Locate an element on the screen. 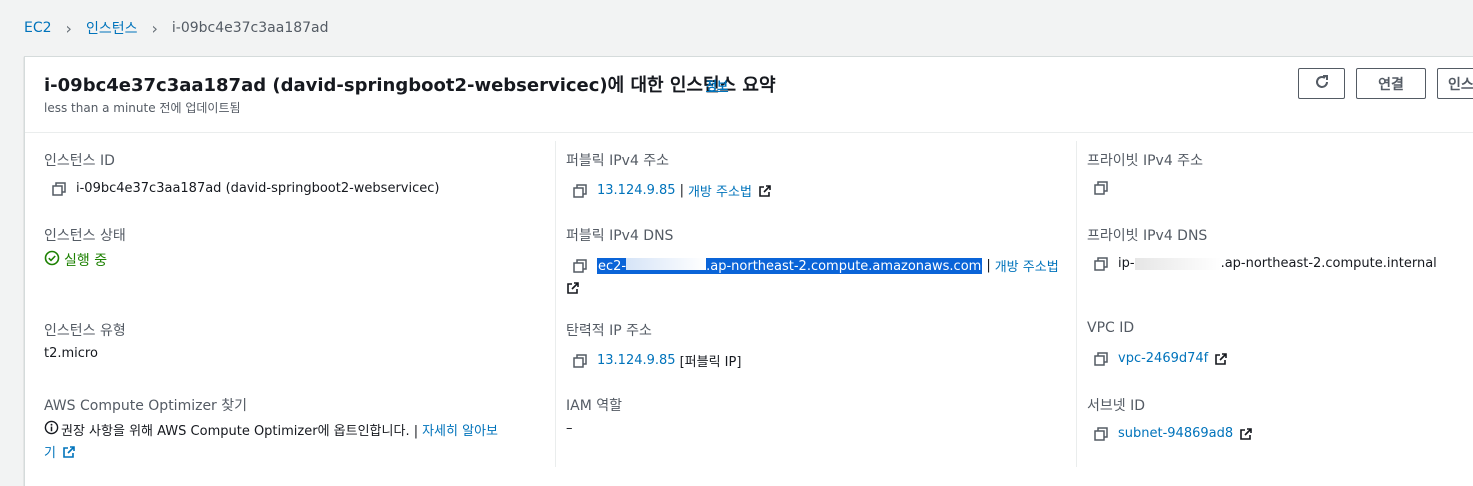 The image size is (1473, 486). subnet-id-value: subnet-94869ad8 is located at coordinates (1173, 433).